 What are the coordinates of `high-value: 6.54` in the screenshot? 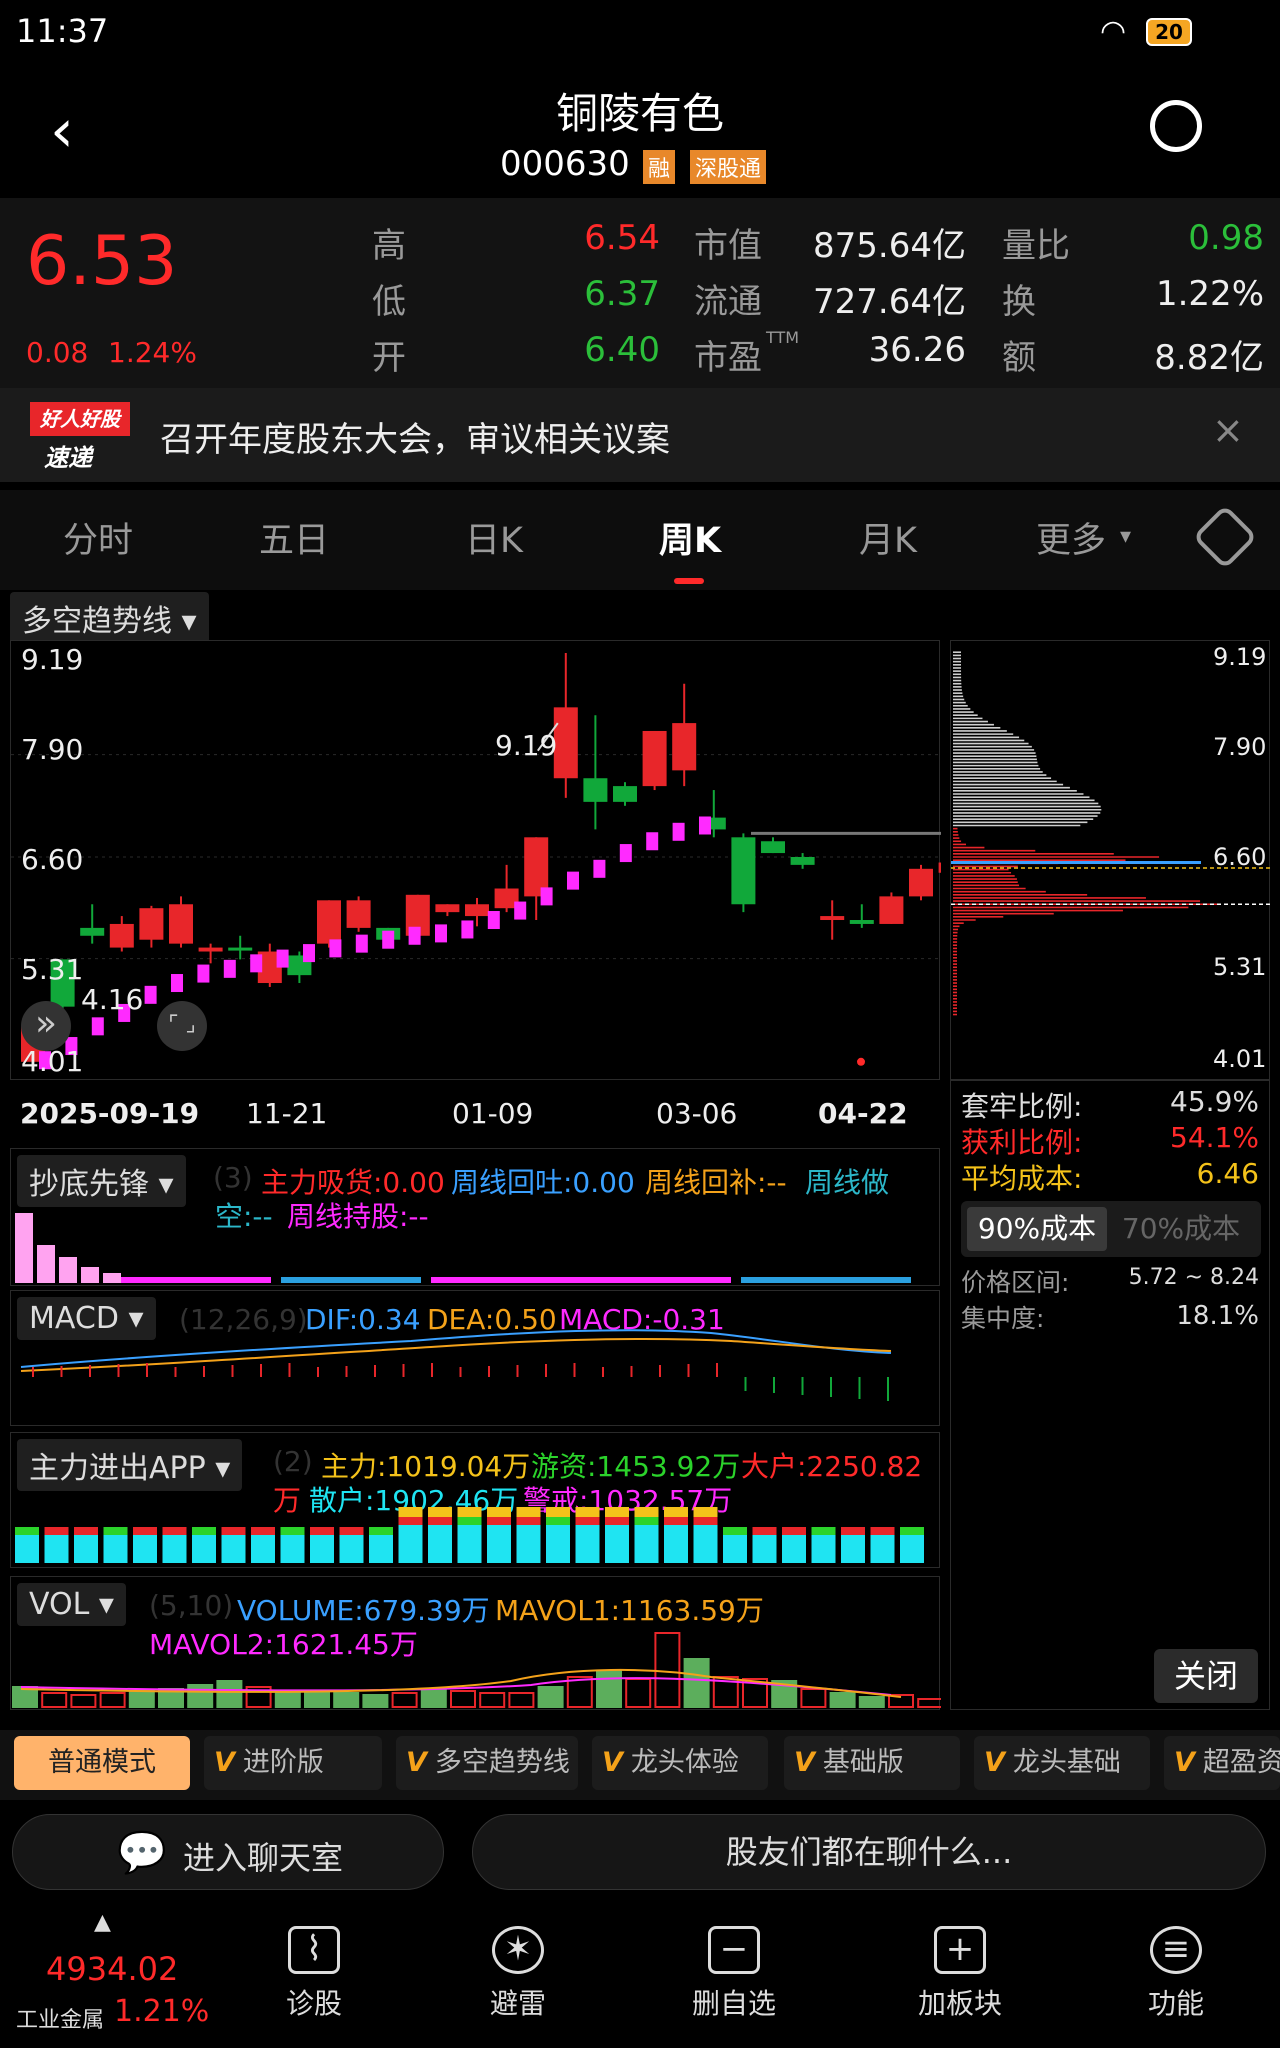 It's located at (622, 238).